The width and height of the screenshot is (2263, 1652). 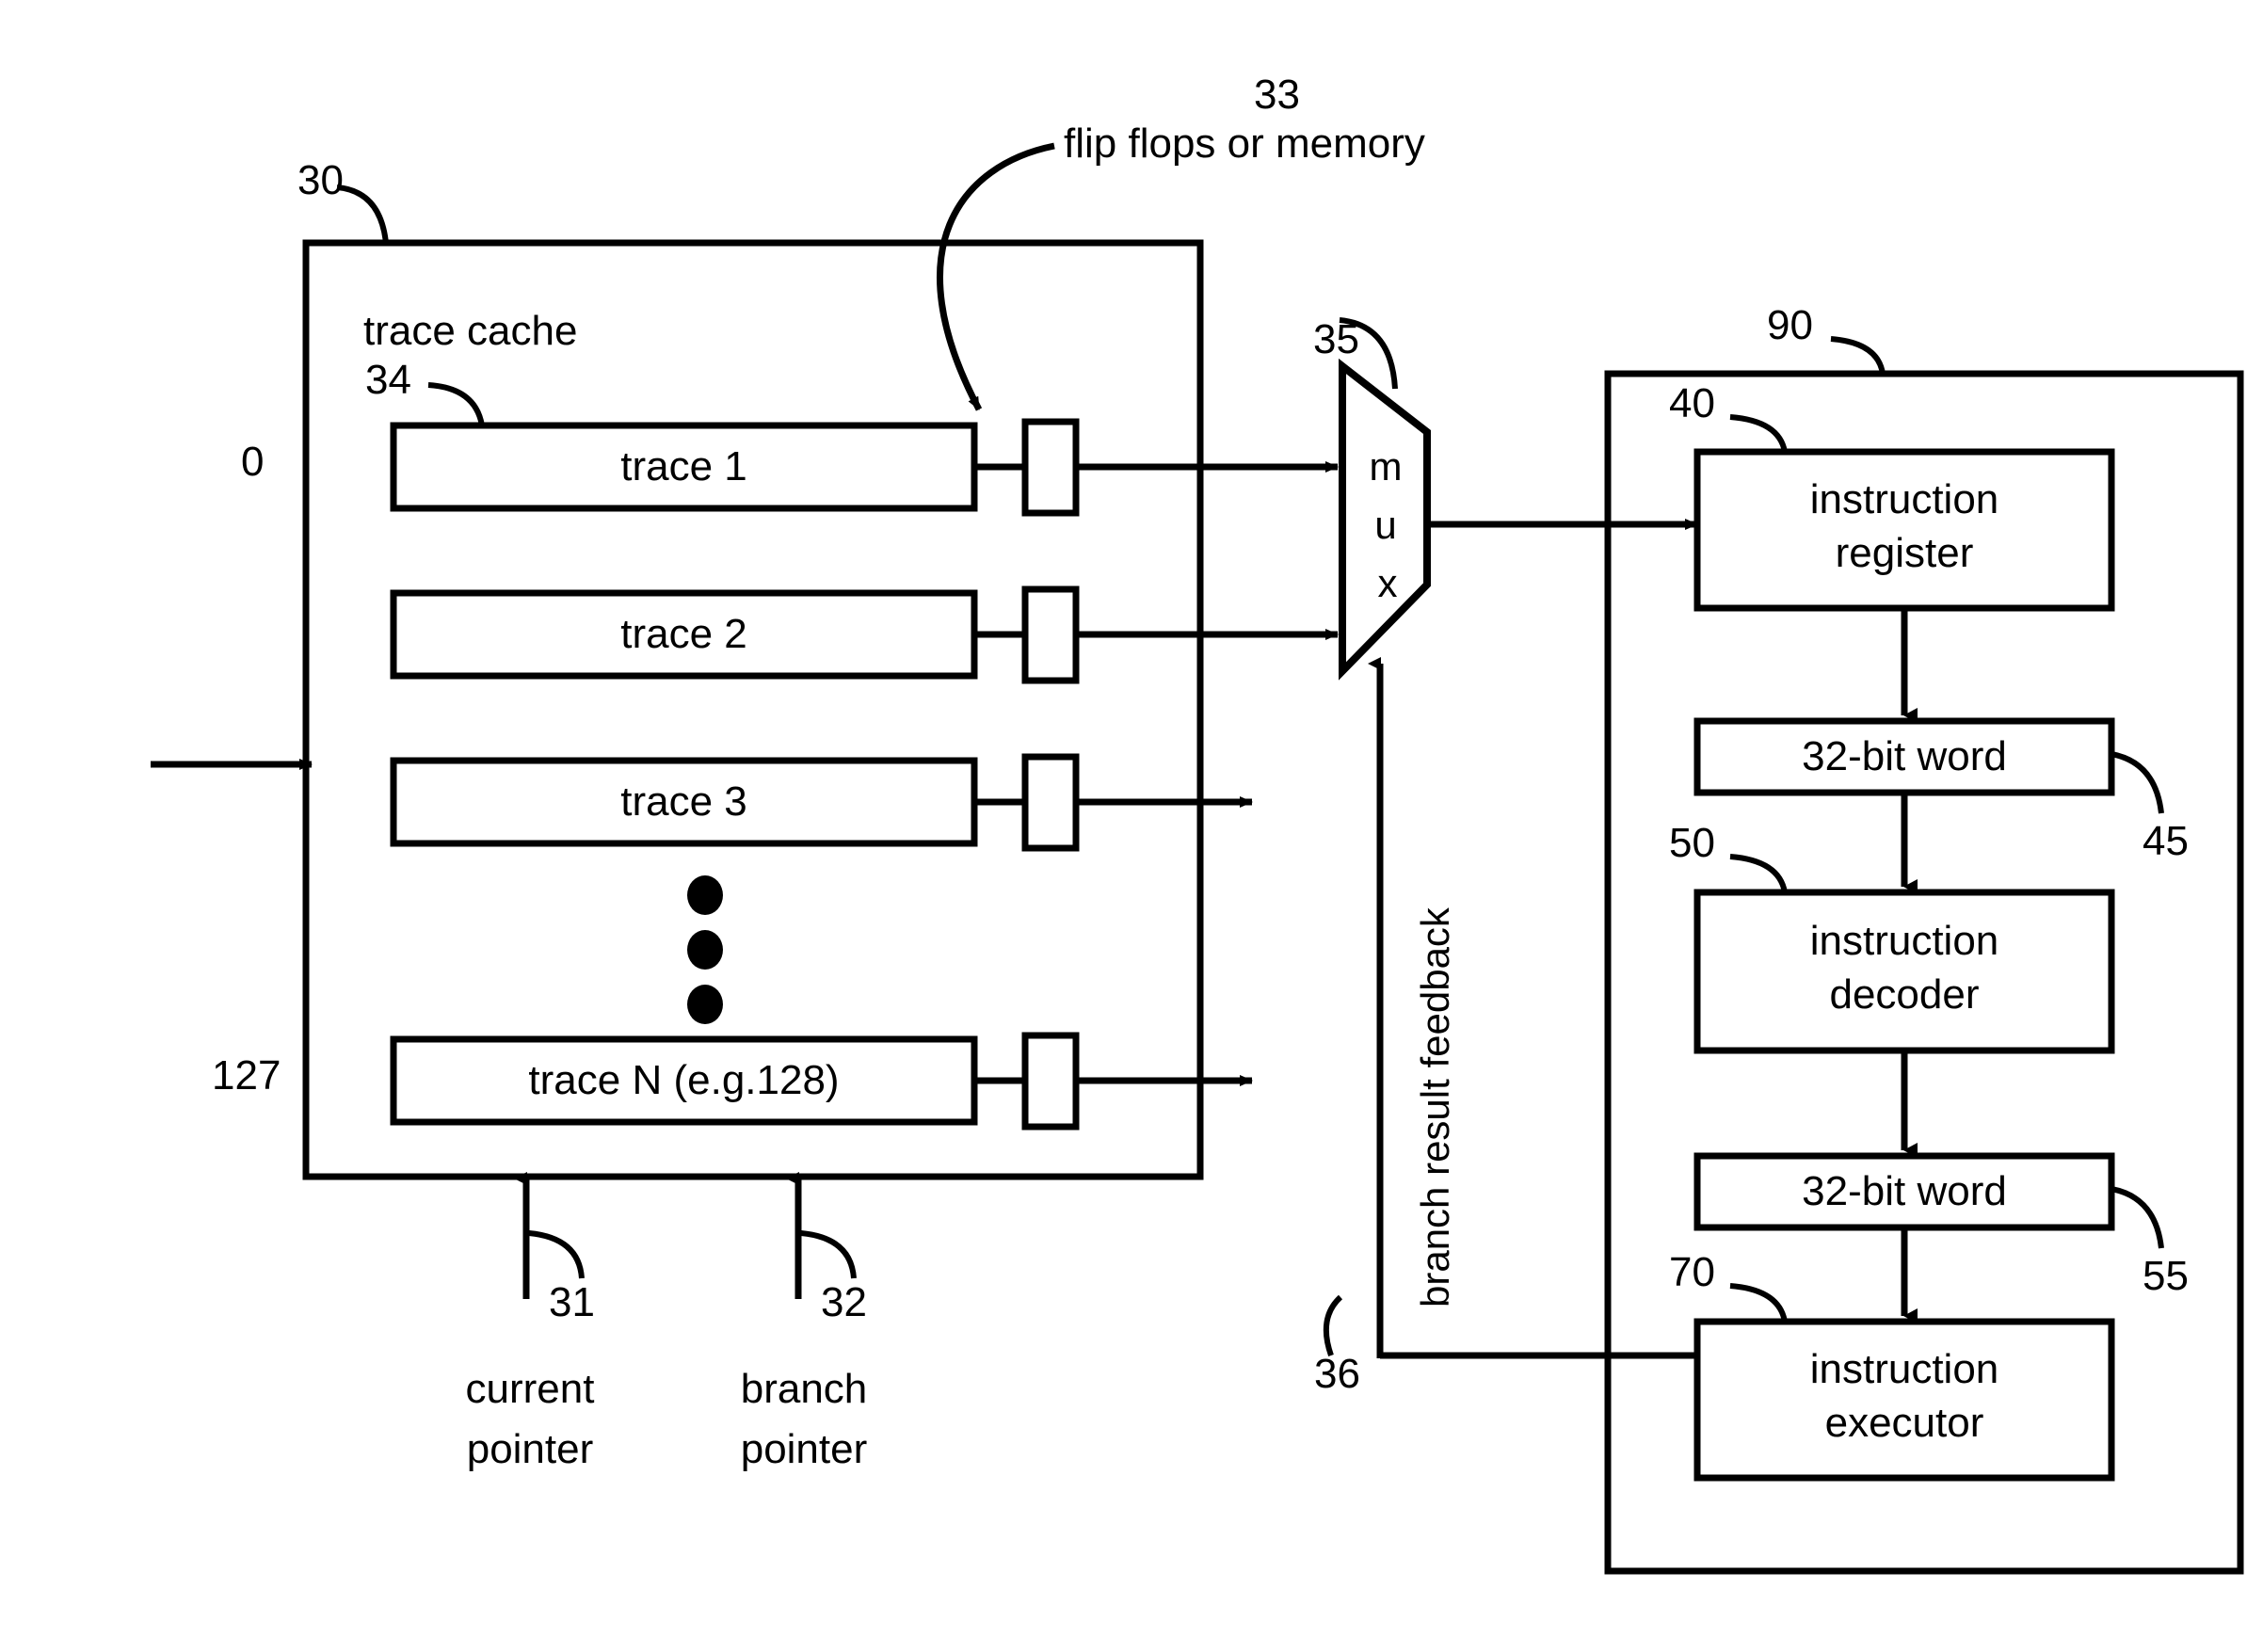 What do you see at coordinates (1904, 941) in the screenshot?
I see `instruction-decoder-label-line1: instruction` at bounding box center [1904, 941].